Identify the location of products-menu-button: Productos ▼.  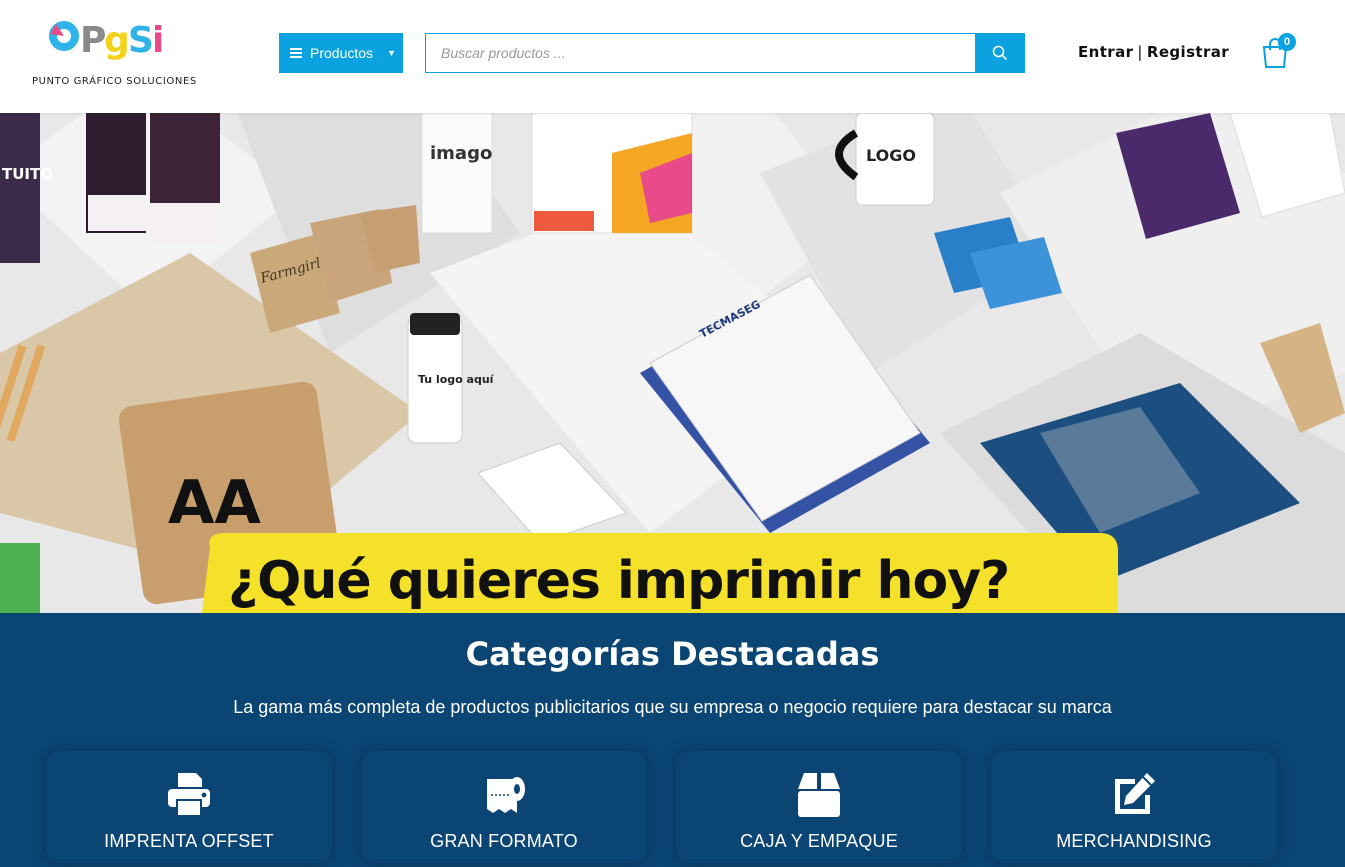
(341, 53).